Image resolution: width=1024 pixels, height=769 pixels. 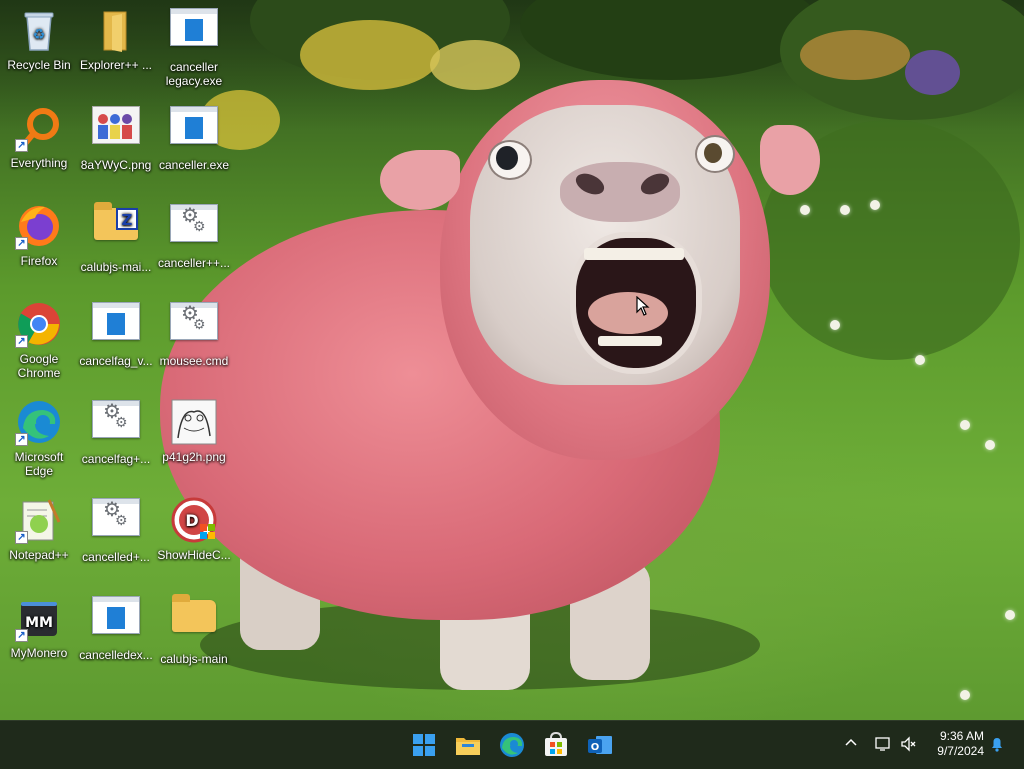 I want to click on desktop-icon-8aywyc-png: 8aYWyC.png, so click(x=116, y=145).